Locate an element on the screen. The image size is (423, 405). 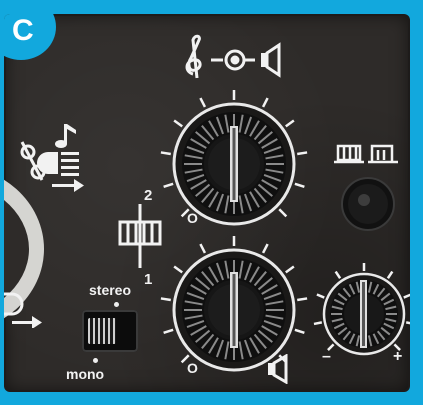
source-icons-row is located at coordinates (233, 56).